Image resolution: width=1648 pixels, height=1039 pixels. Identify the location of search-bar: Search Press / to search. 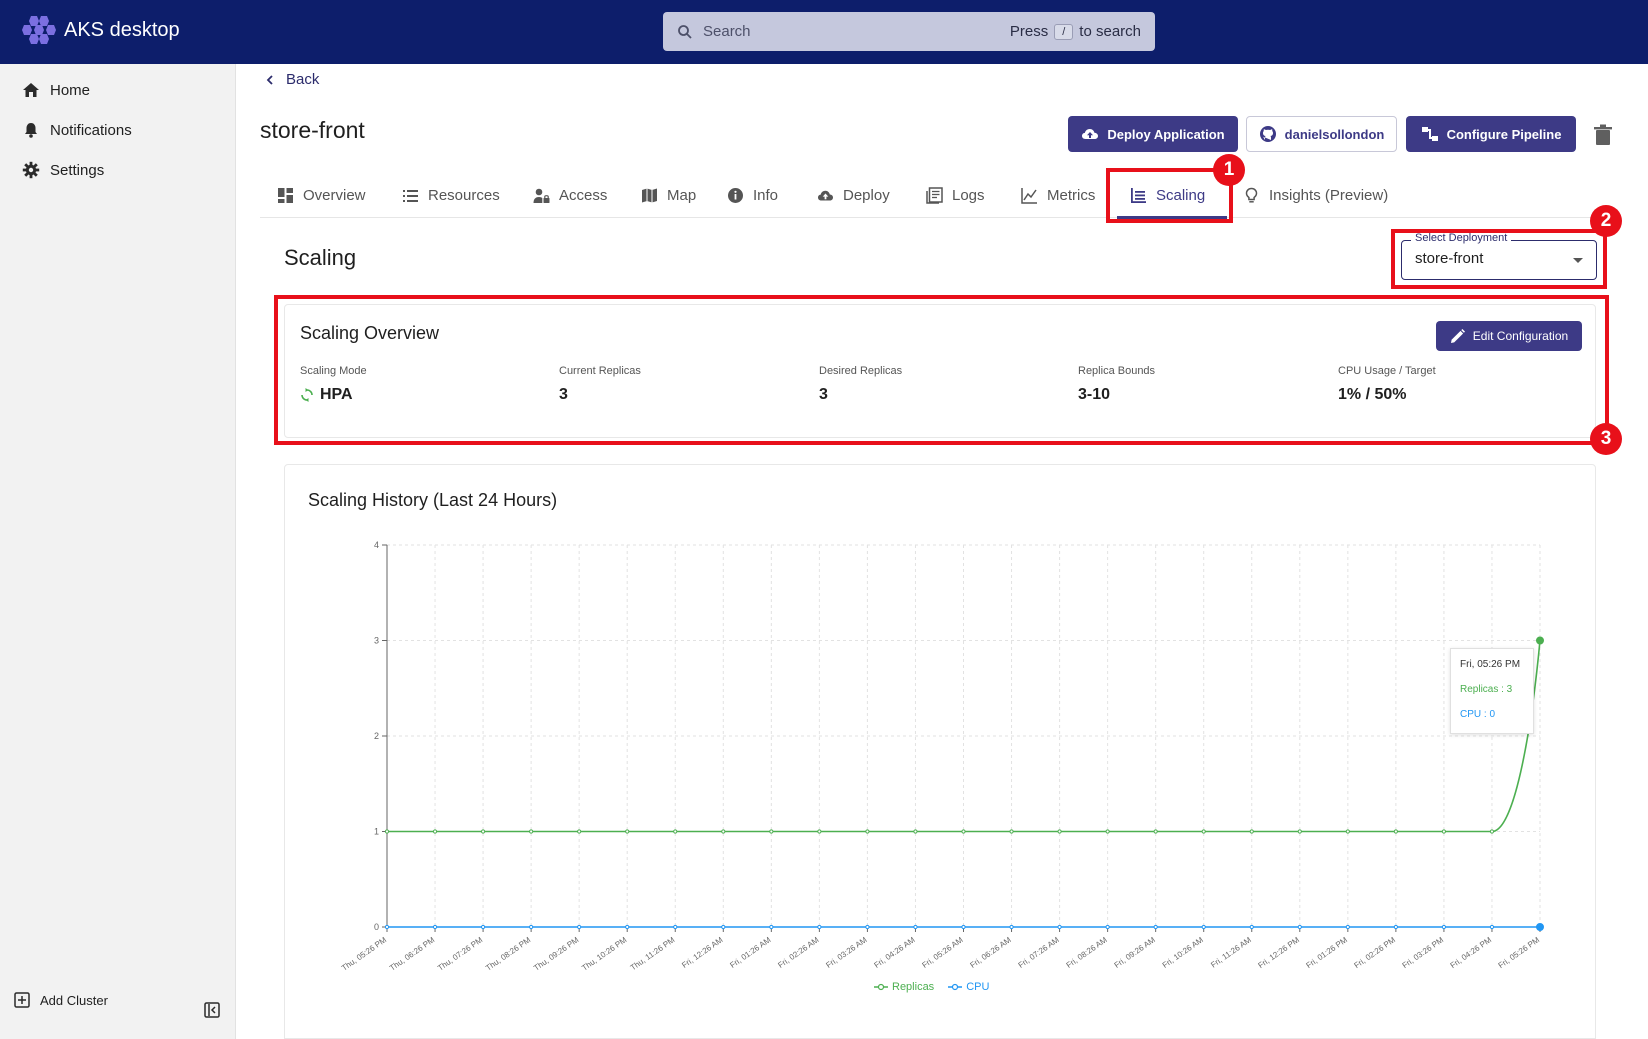
(909, 31).